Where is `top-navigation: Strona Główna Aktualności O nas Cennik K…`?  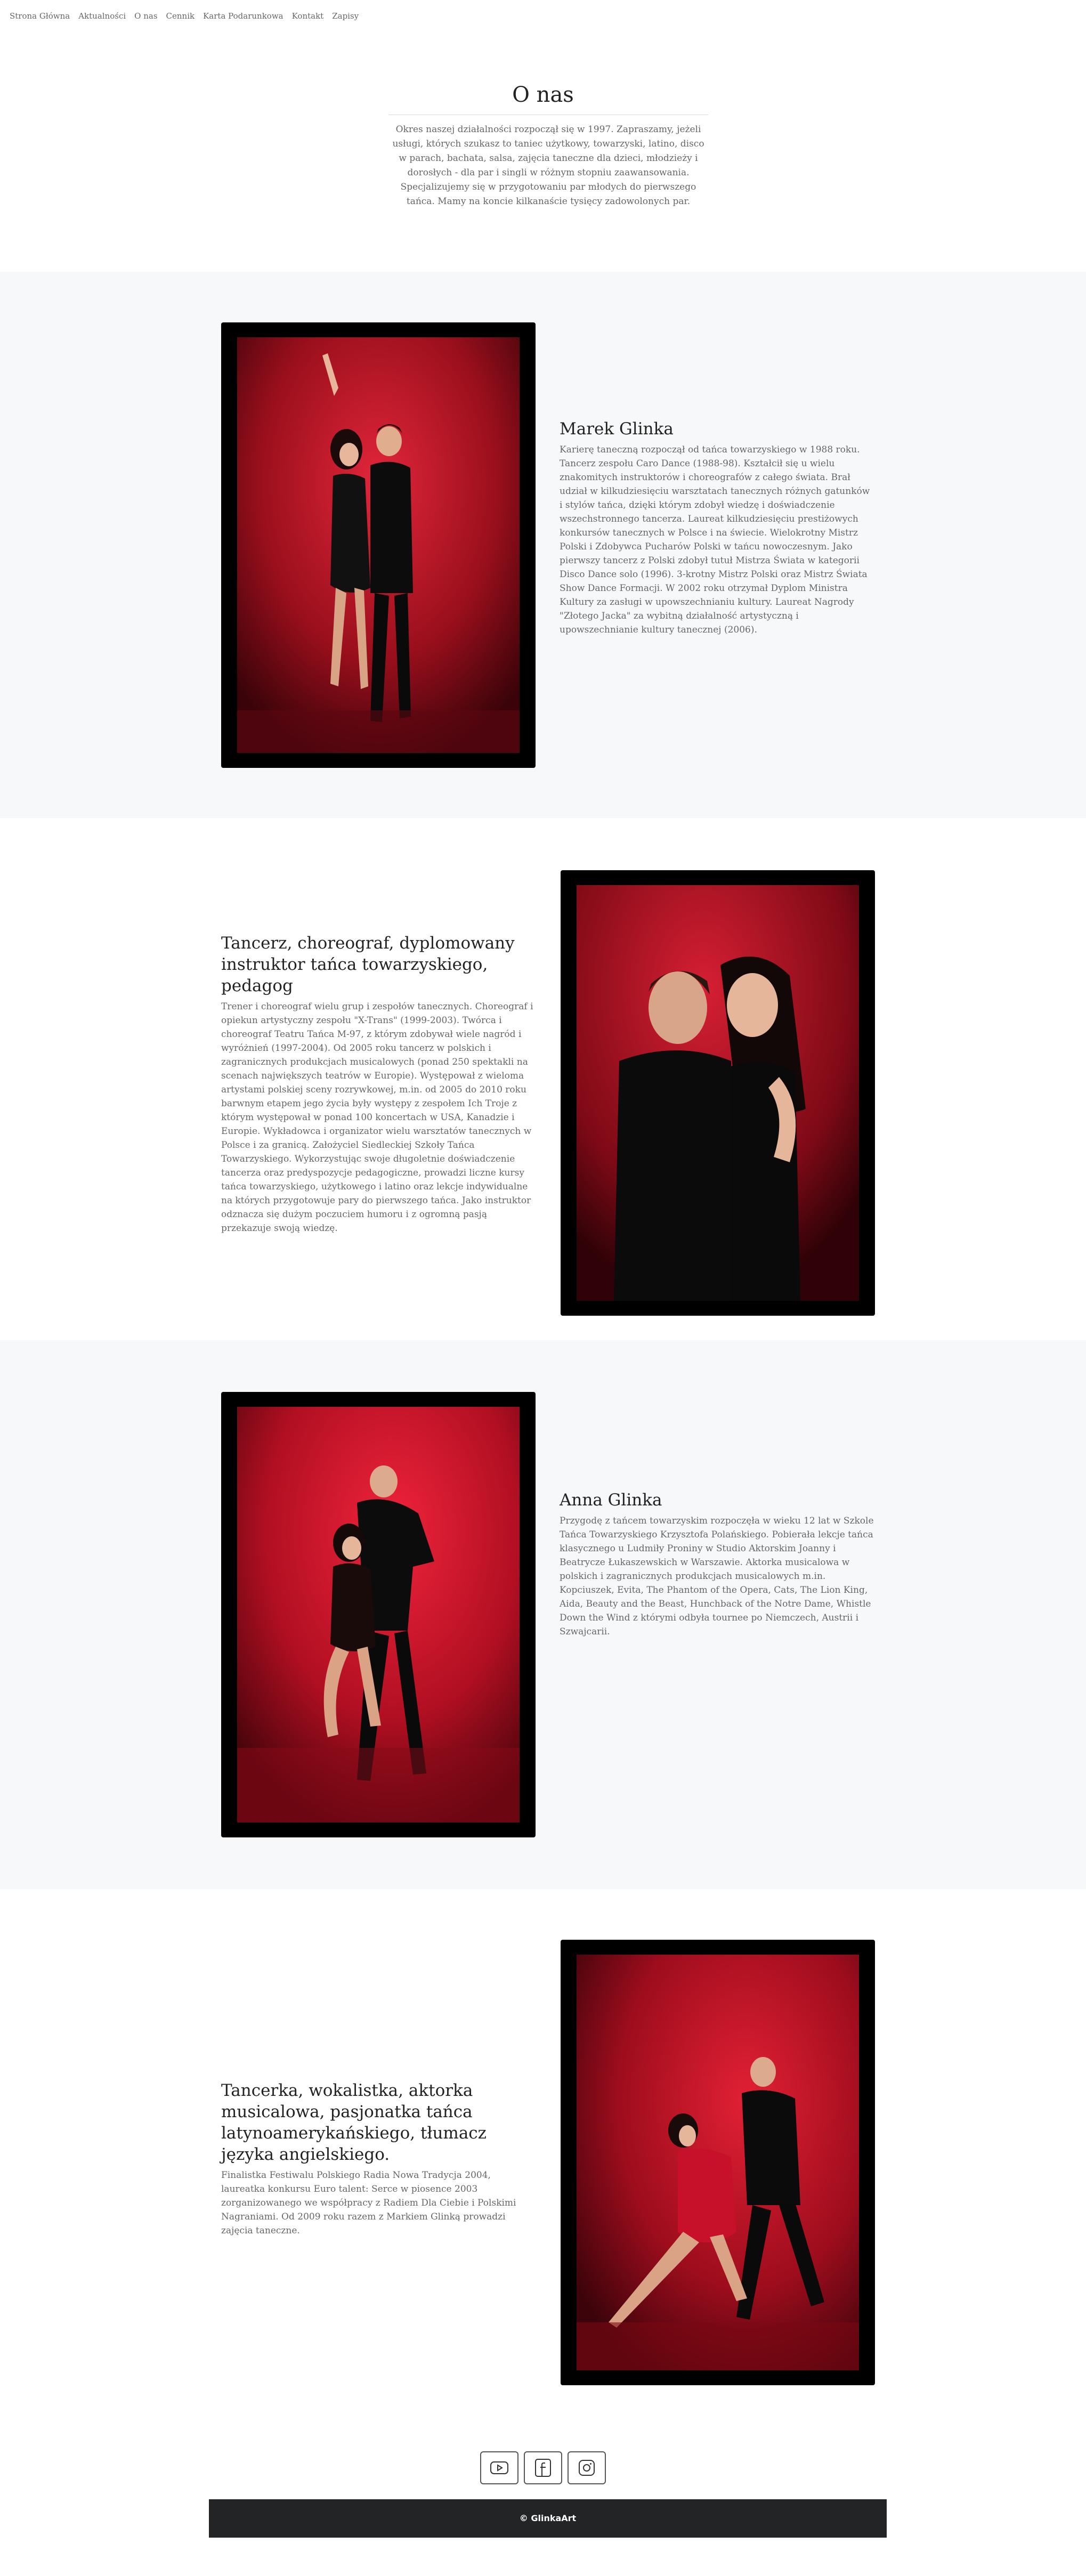 top-navigation: Strona Główna Aktualności O nas Cennik K… is located at coordinates (543, 16).